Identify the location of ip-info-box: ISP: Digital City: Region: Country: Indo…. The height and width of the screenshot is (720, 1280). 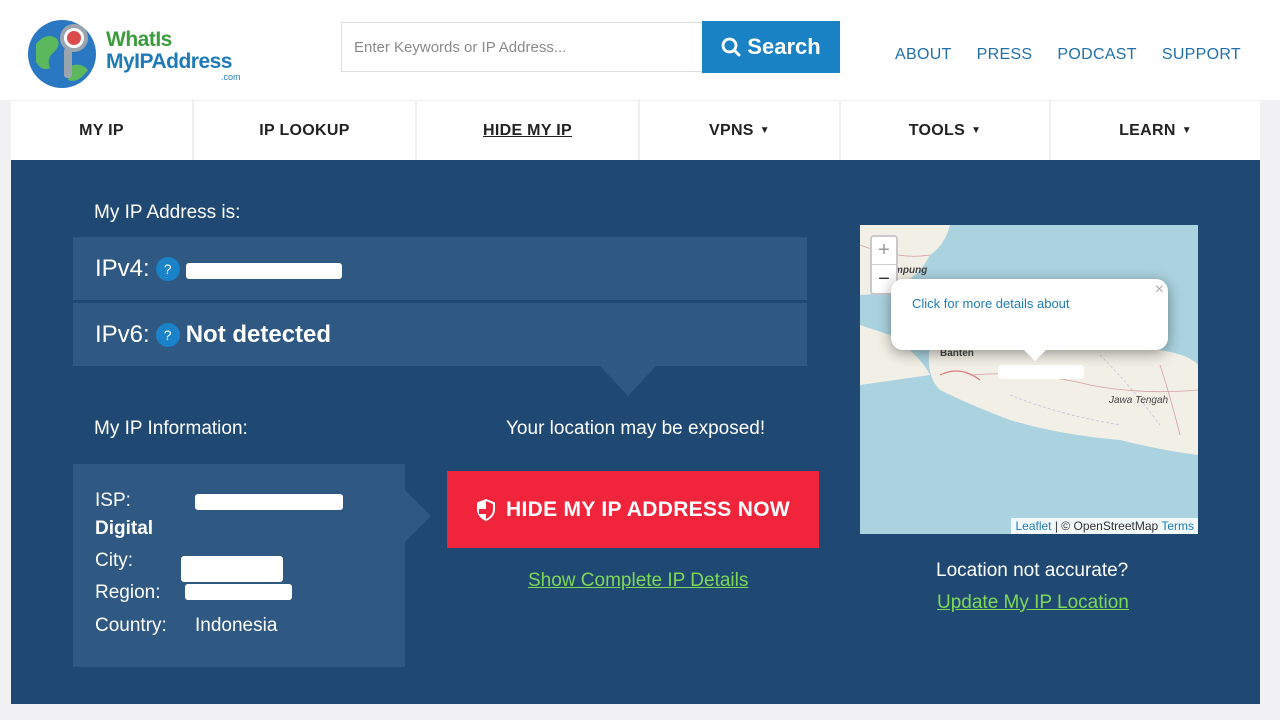
(239, 565).